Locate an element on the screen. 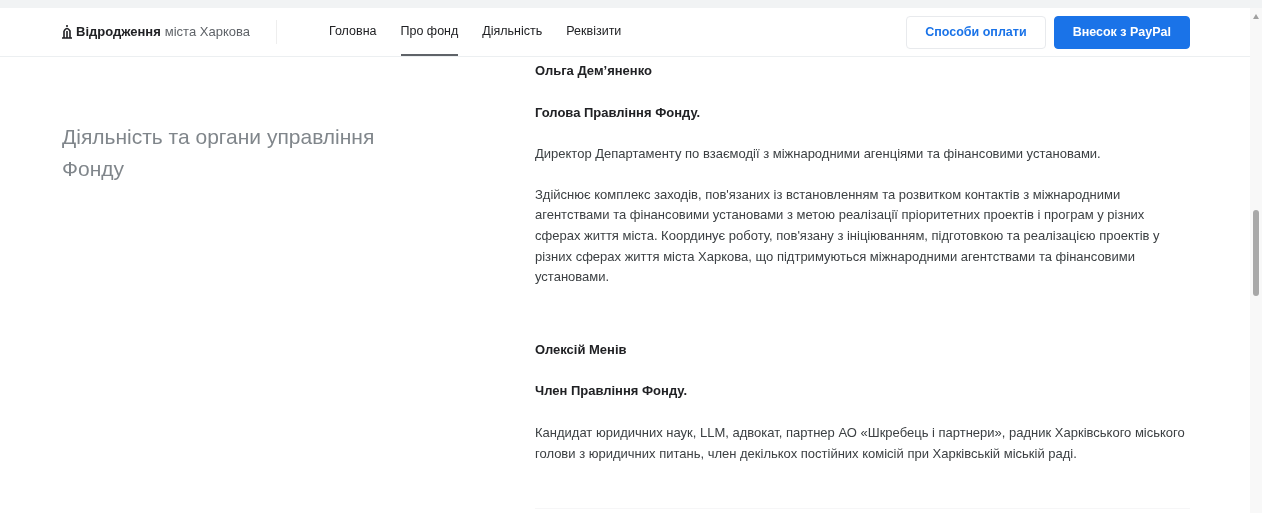 Image resolution: width=1262 pixels, height=513 pixels. member-name: Олексій Менів is located at coordinates (581, 349).